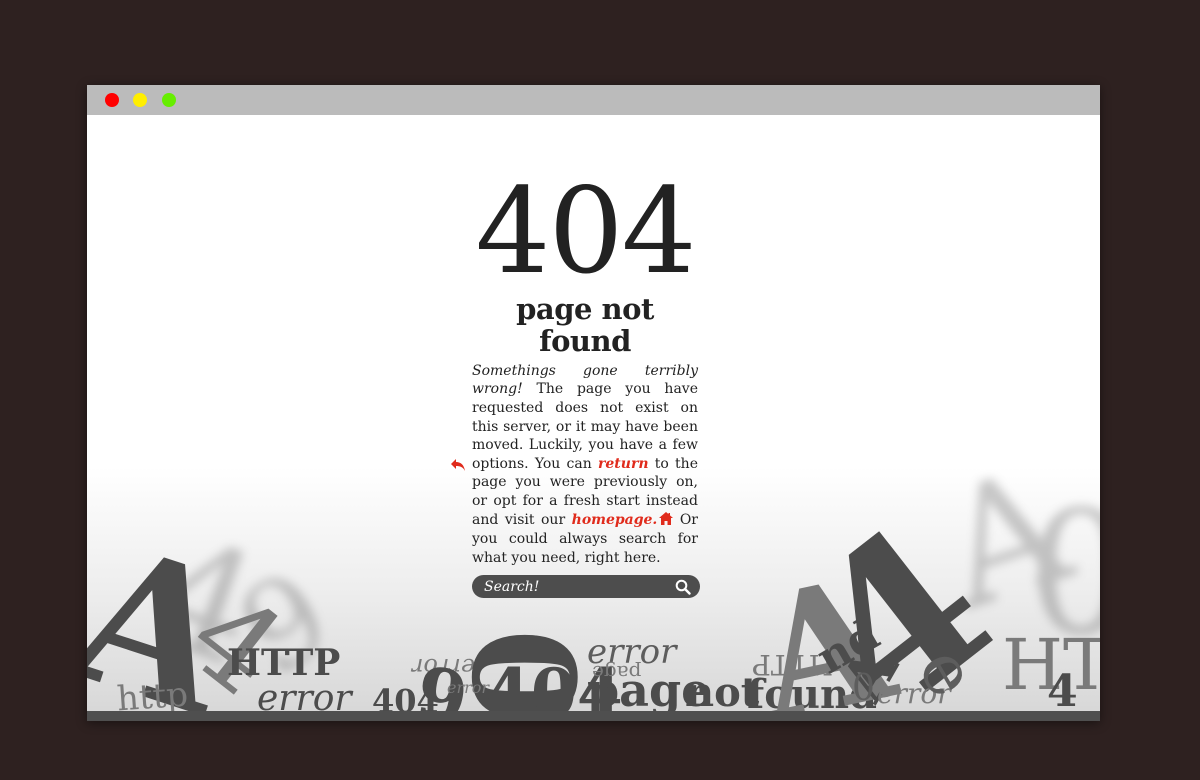 The image size is (1200, 780). I want to click on minimize-button, so click(140, 100).